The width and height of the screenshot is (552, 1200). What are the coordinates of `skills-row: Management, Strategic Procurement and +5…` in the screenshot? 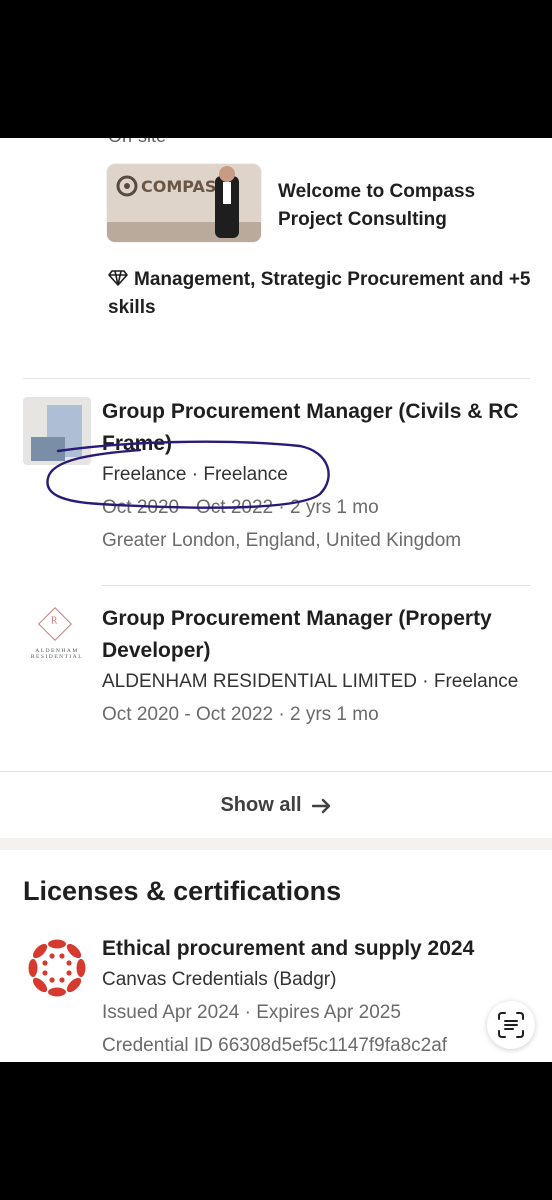 It's located at (323, 294).